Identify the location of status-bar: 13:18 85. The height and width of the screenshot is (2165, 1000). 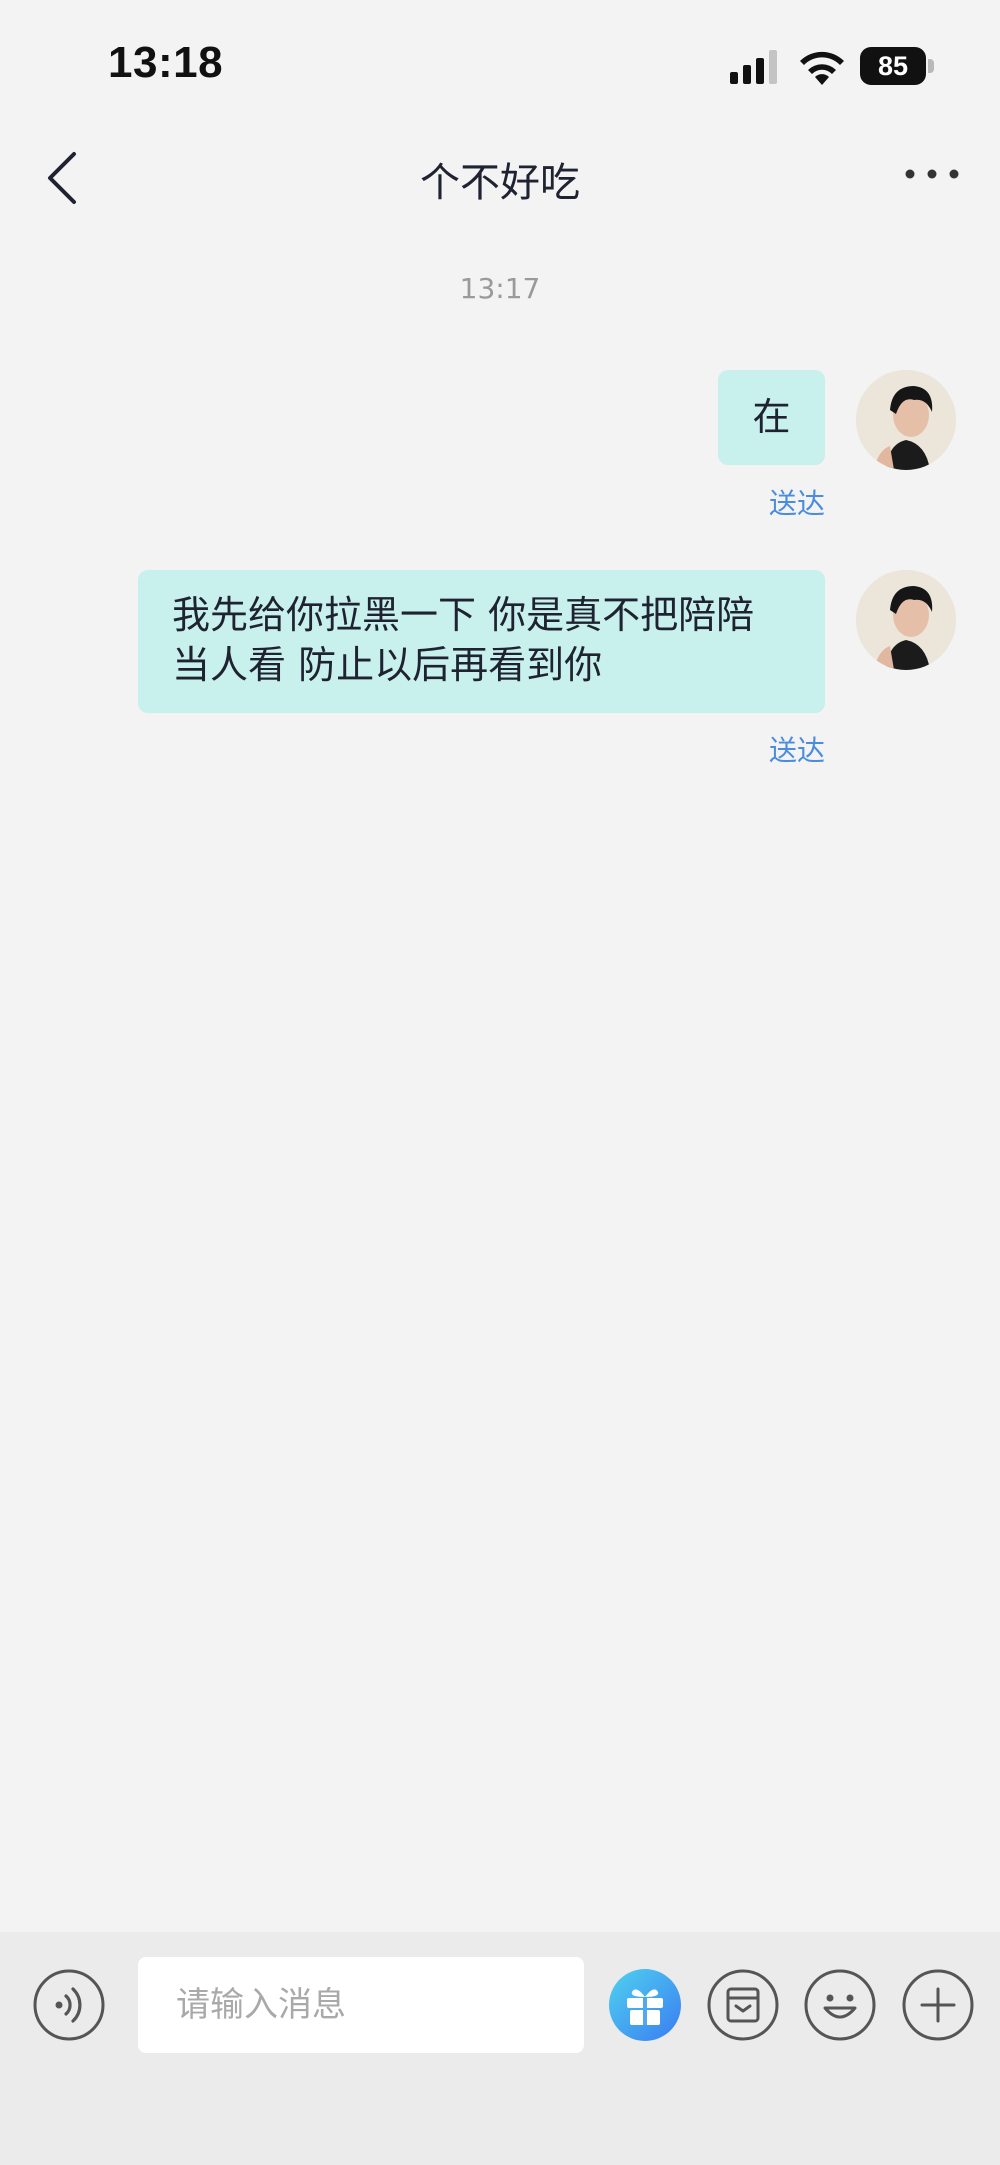
(500, 60).